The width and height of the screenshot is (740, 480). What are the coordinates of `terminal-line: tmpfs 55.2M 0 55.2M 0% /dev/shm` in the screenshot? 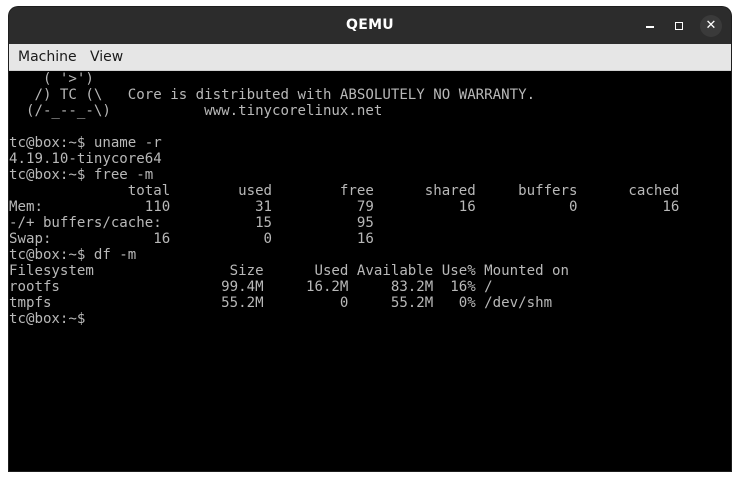 It's located at (281, 303).